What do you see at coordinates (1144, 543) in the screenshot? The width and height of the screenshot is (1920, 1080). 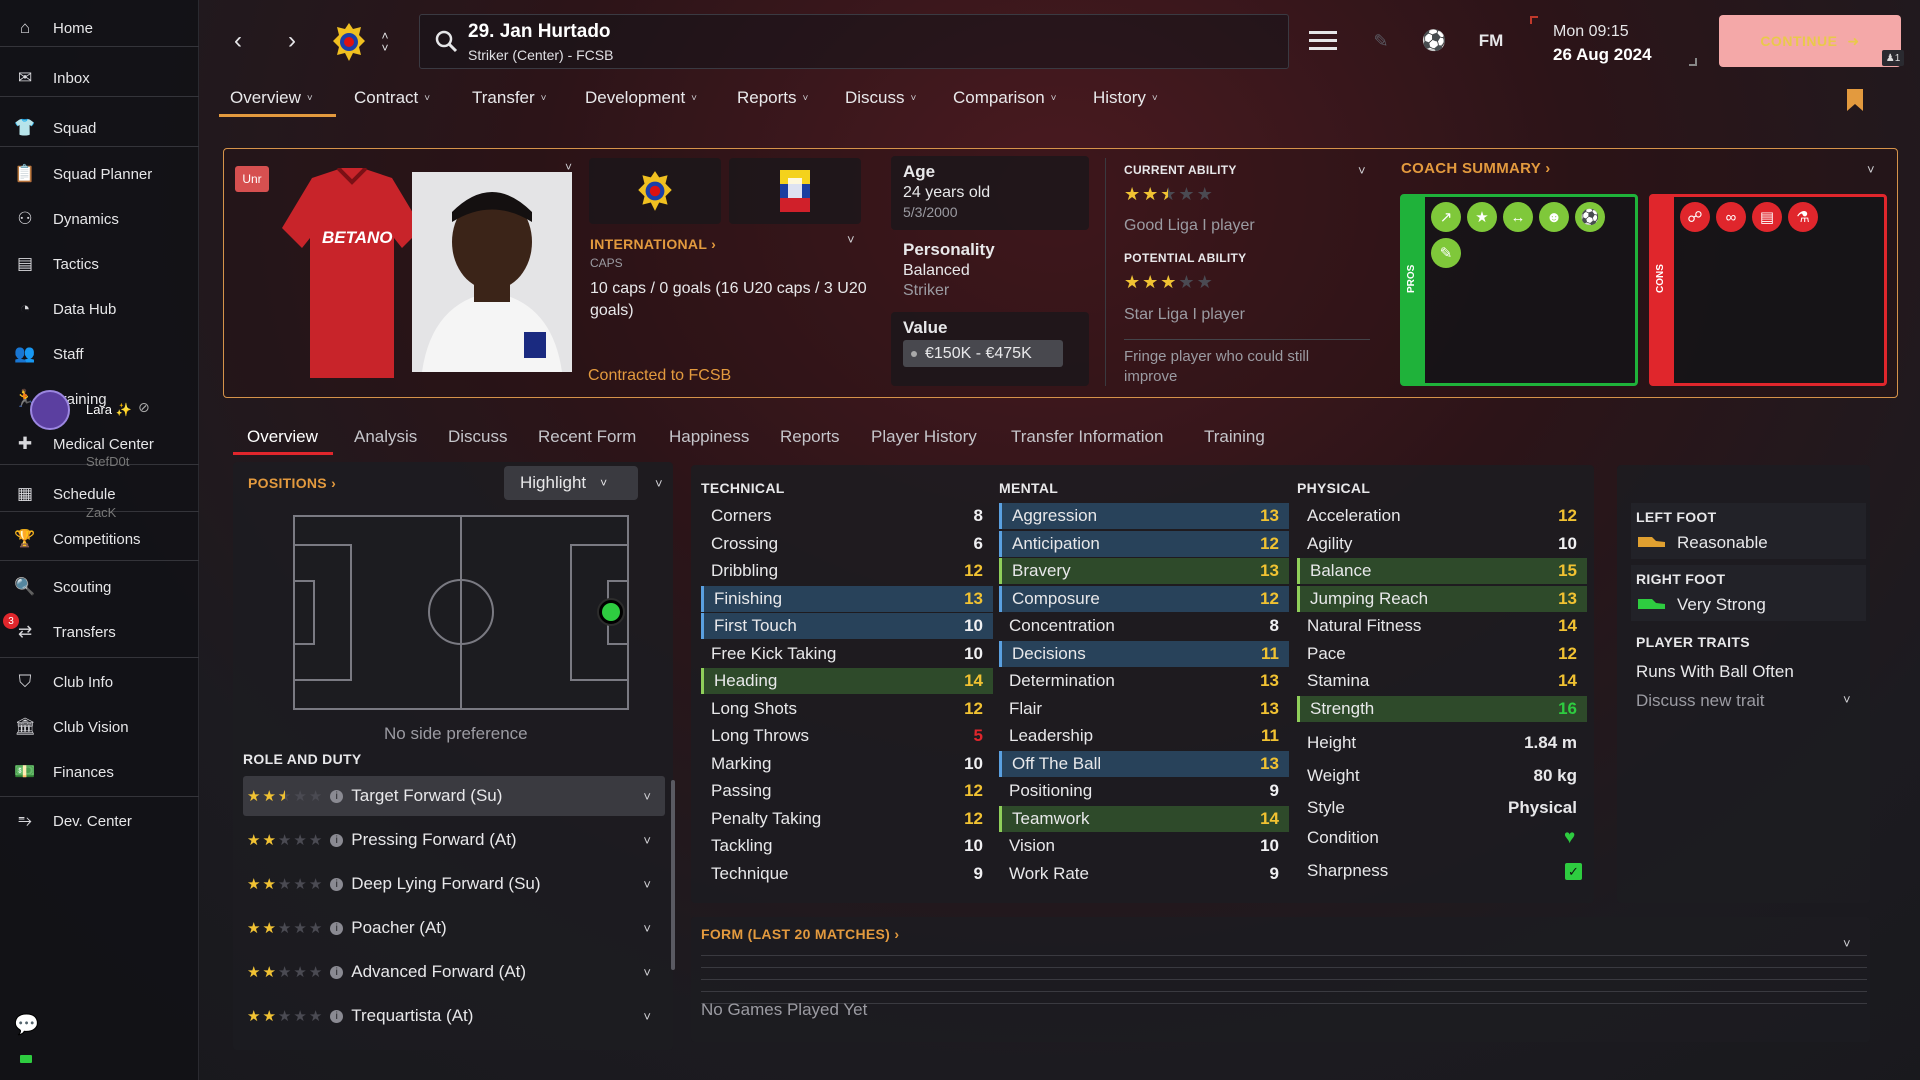 I see `attribute-row: Anticipation 12` at bounding box center [1144, 543].